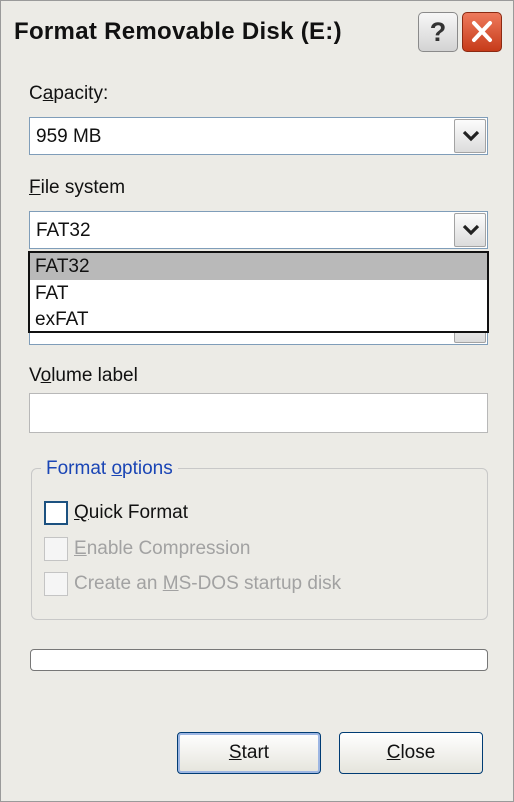 This screenshot has height=802, width=514. I want to click on volume-label-input, so click(258, 413).